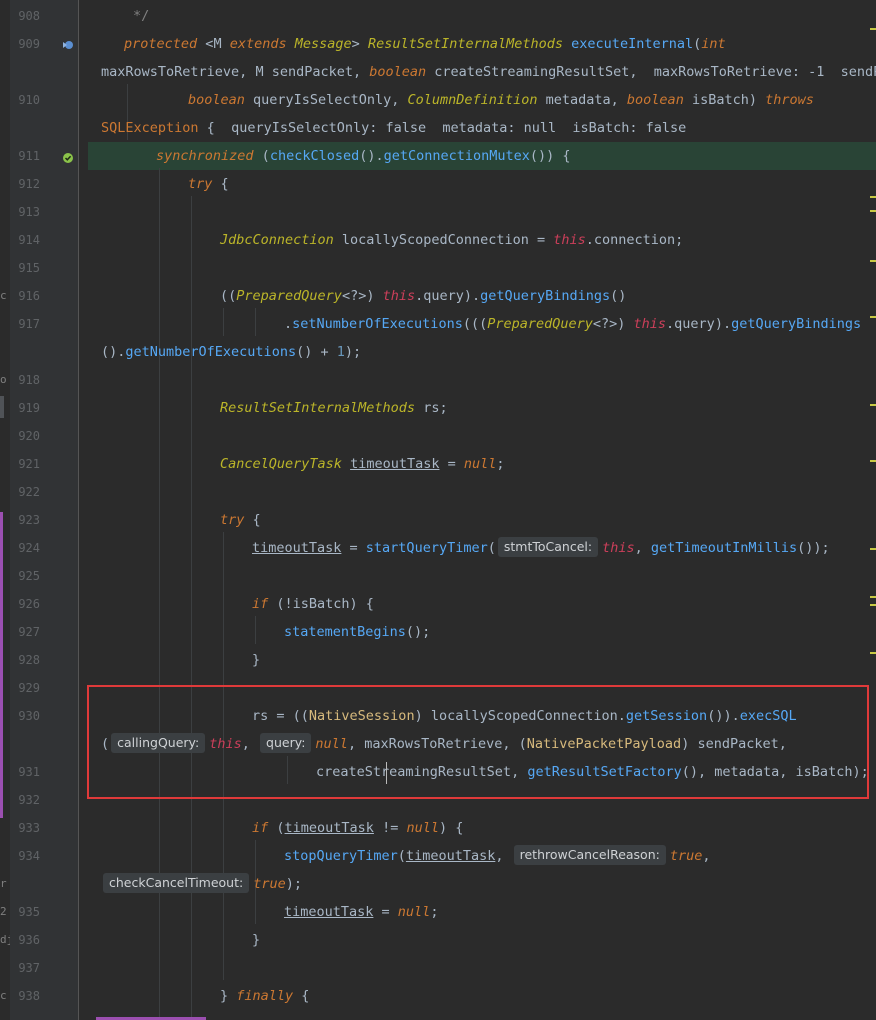 The width and height of the screenshot is (876, 1020). What do you see at coordinates (29, 212) in the screenshot?
I see `line-number: 913` at bounding box center [29, 212].